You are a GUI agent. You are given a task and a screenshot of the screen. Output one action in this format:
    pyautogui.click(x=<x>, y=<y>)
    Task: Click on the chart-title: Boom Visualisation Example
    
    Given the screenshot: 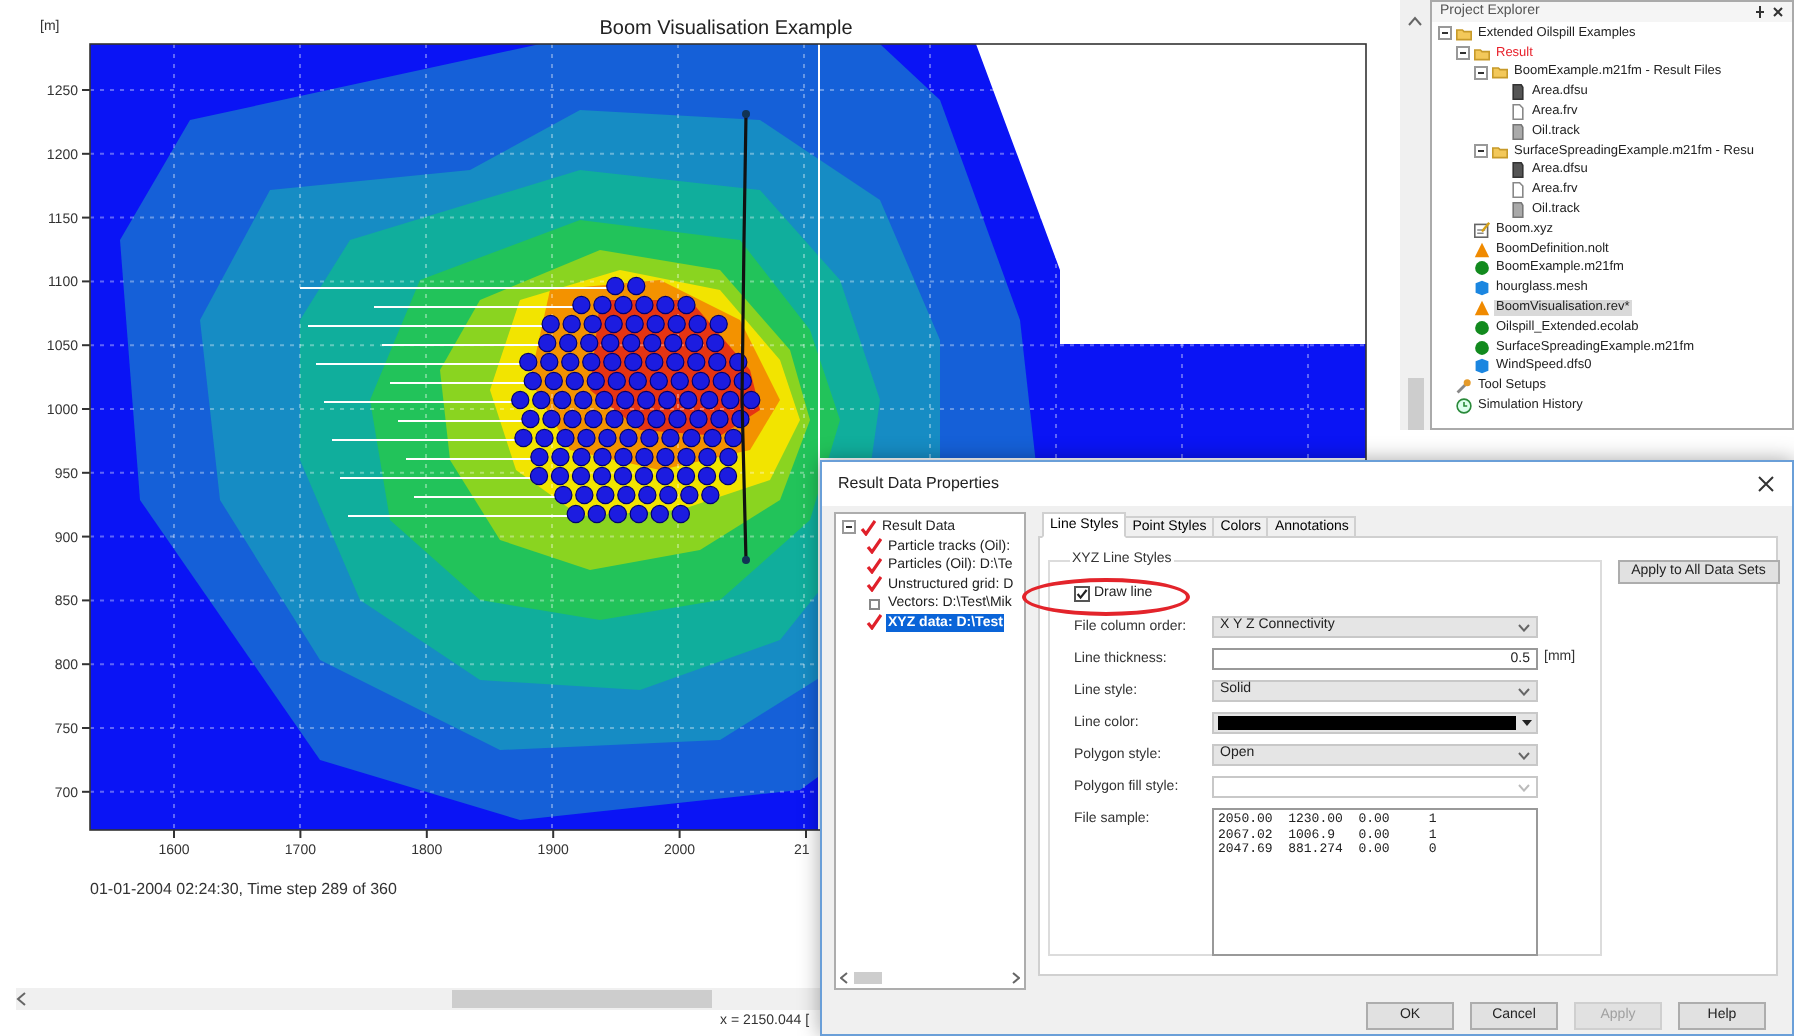 What is the action you would take?
    pyautogui.click(x=726, y=29)
    